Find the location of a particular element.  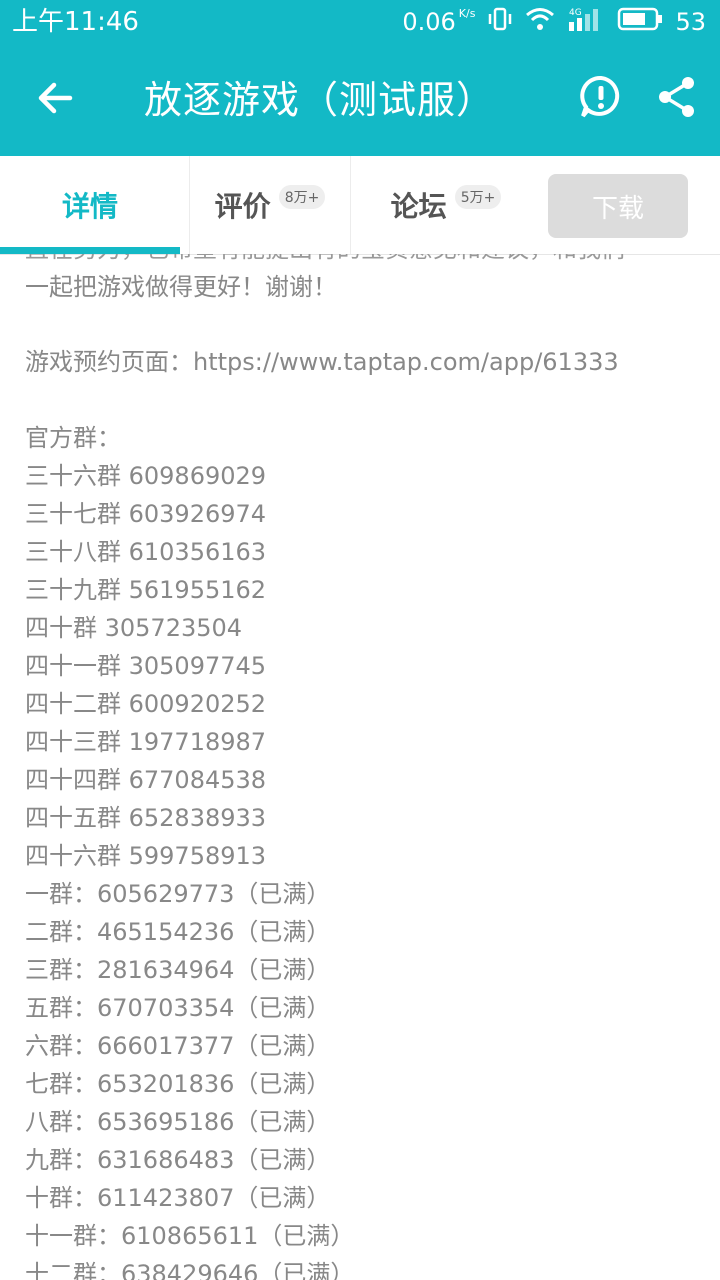

group-item: 四十五群 652838933 is located at coordinates (146, 818).